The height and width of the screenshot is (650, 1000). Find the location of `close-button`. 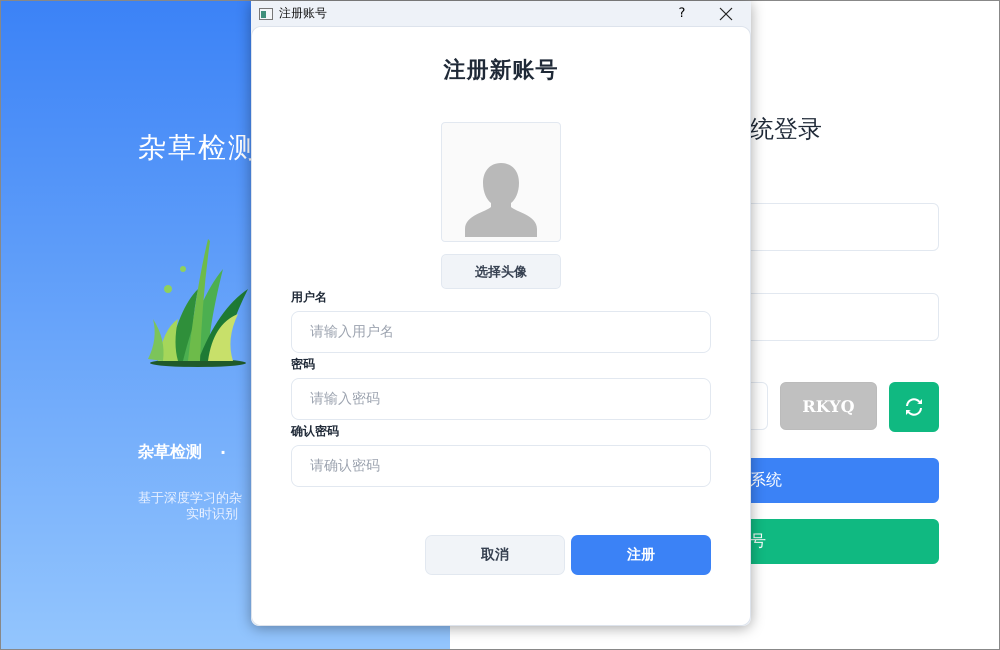

close-button is located at coordinates (726, 13).